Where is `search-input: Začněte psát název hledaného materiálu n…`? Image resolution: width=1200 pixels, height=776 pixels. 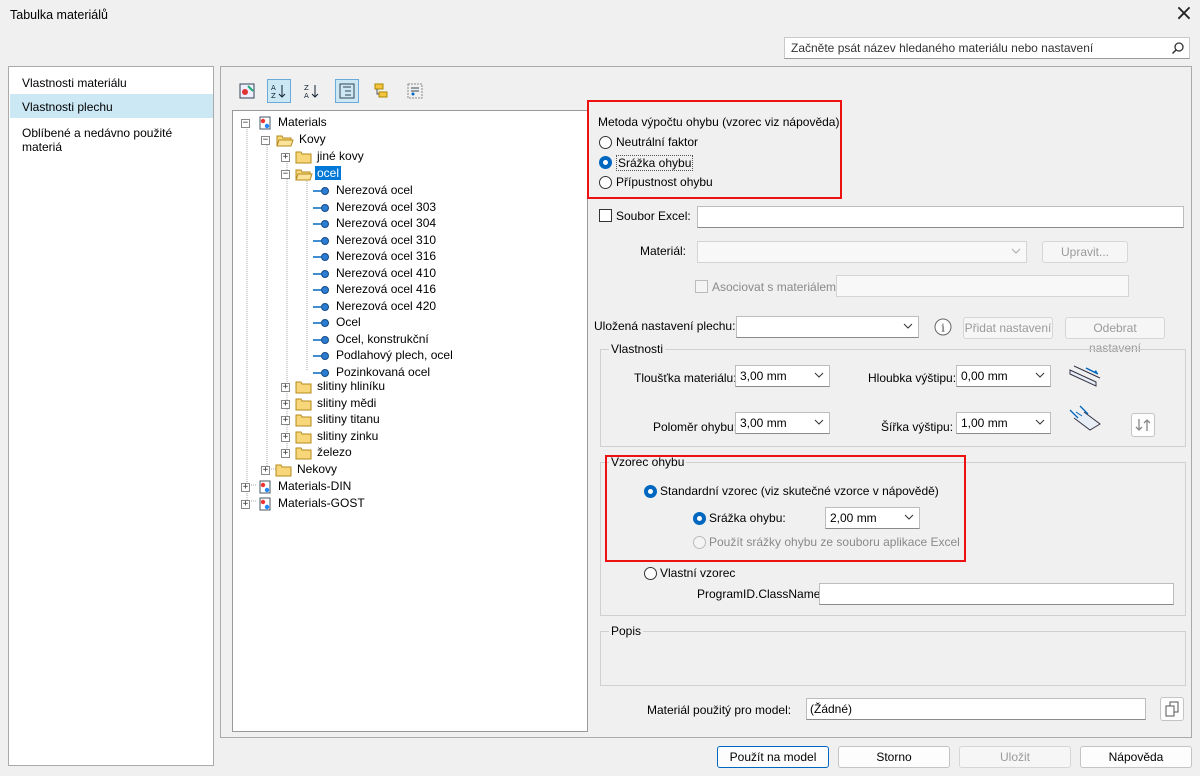 search-input: Začněte psát název hledaného materiálu n… is located at coordinates (987, 48).